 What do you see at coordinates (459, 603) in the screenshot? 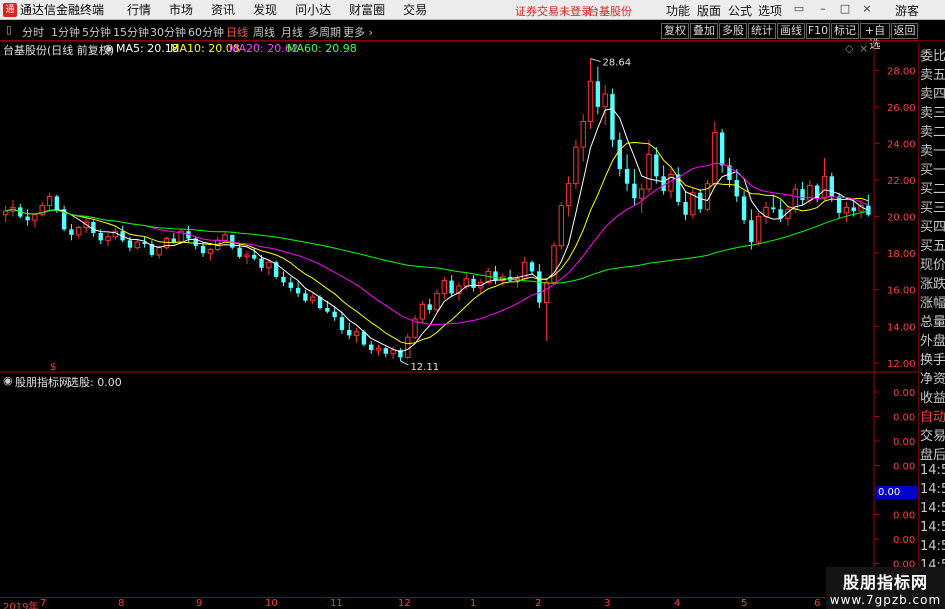
I see `date-axis: 2019年 7 8 9 10 11 12 1 2 3 4 5 6` at bounding box center [459, 603].